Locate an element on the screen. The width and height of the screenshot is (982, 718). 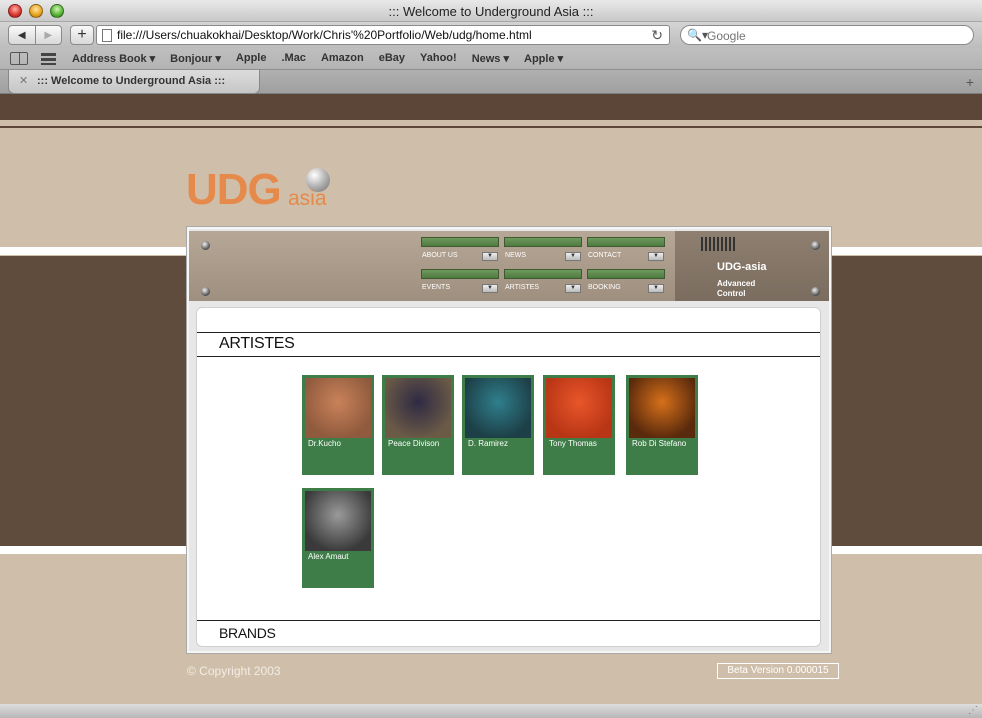
title-bar: ::: Welcome to Underground Asia ::: is located at coordinates (491, 11).